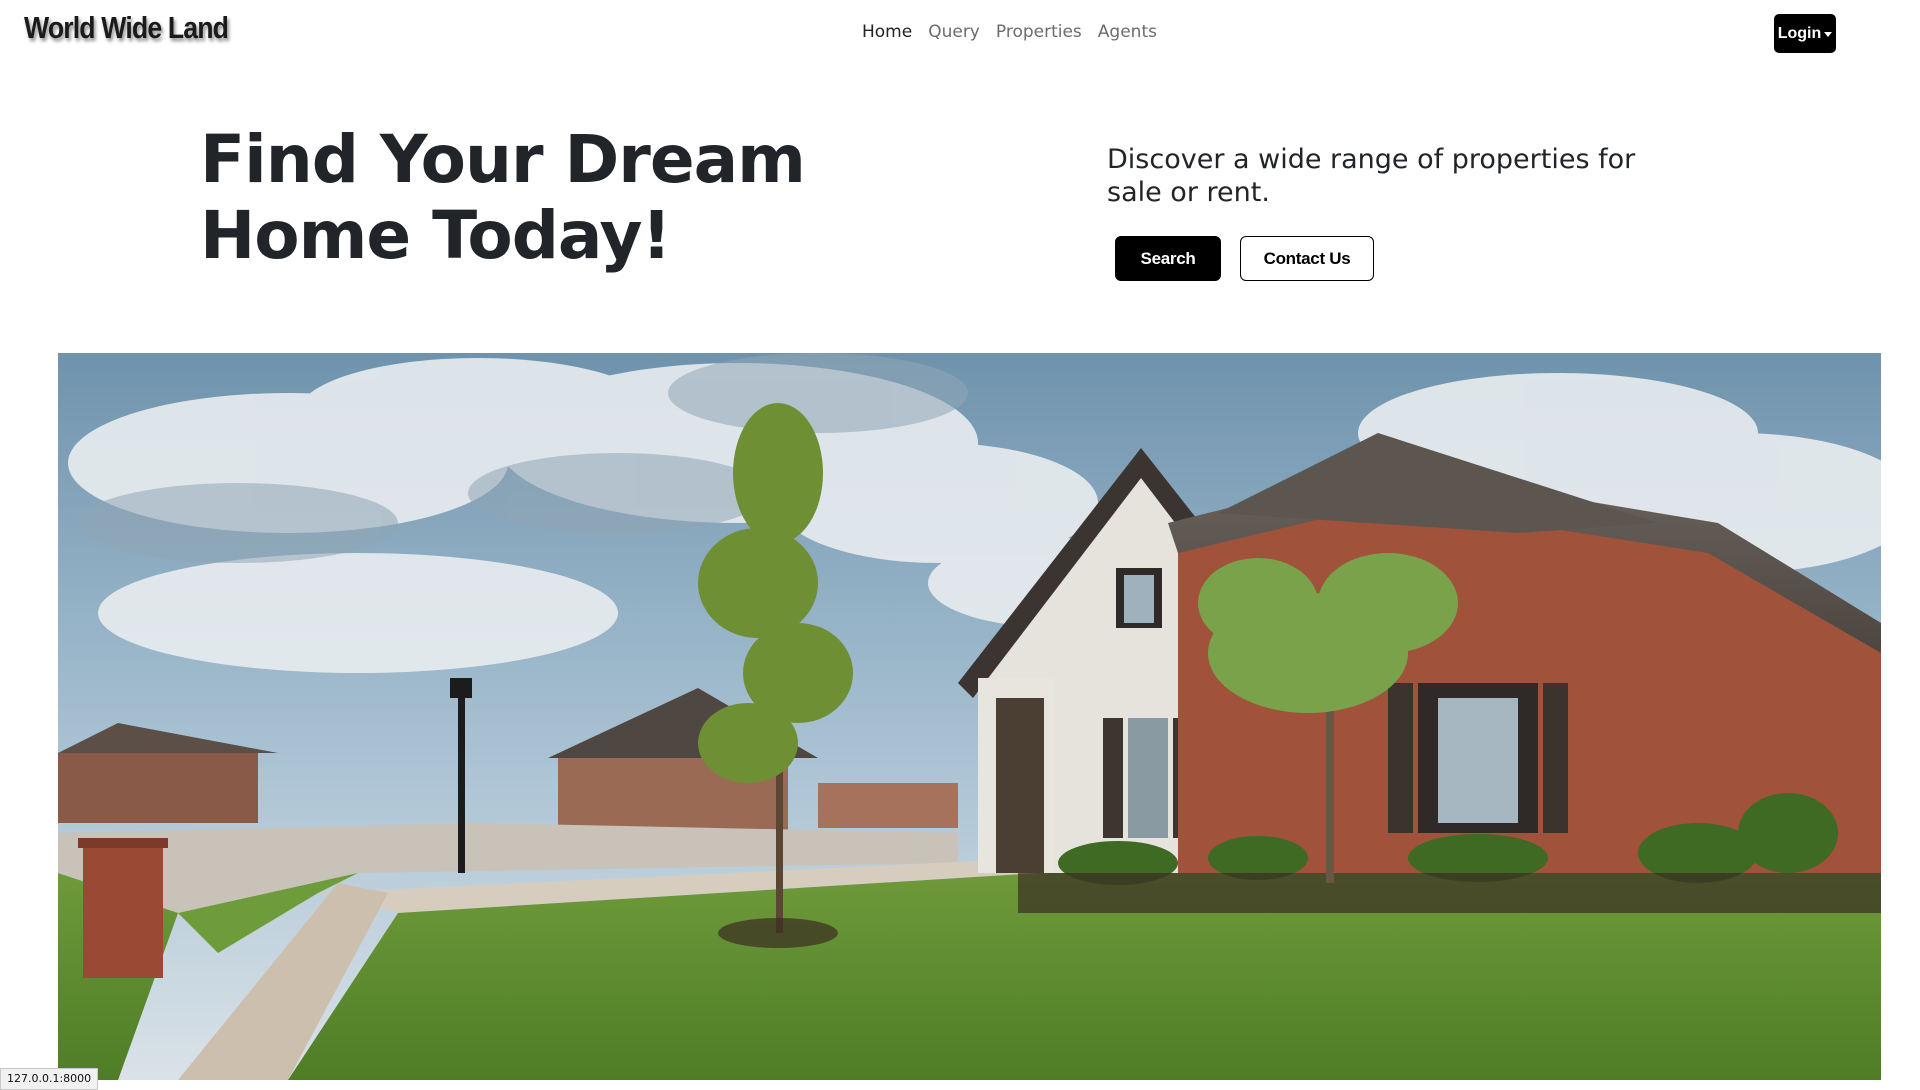  Describe the element at coordinates (1828, 34) in the screenshot. I see `caret-down-icon` at that location.